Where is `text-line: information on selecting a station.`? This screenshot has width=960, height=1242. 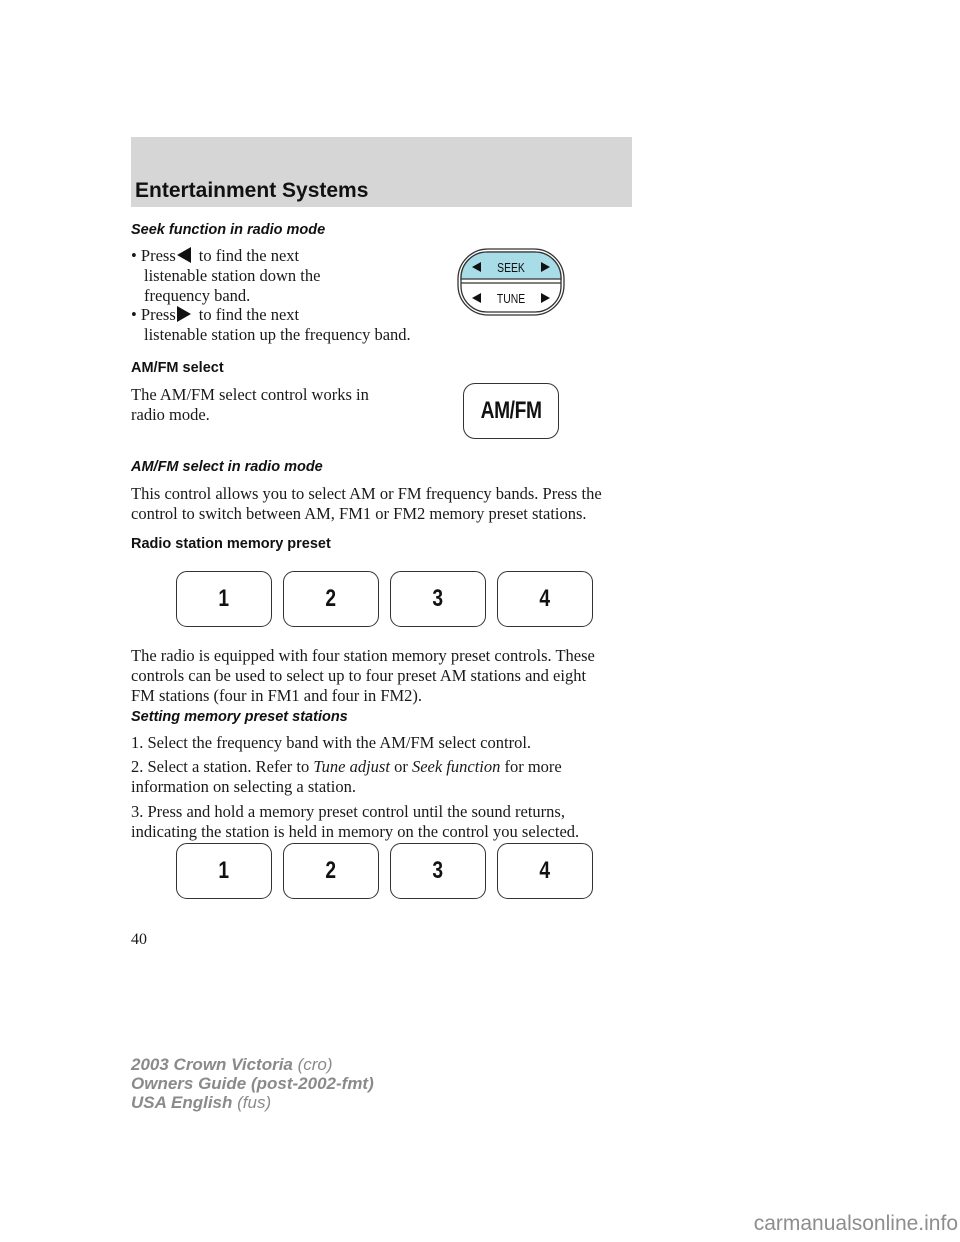
text-line: information on selecting a station. is located at coordinates (243, 786).